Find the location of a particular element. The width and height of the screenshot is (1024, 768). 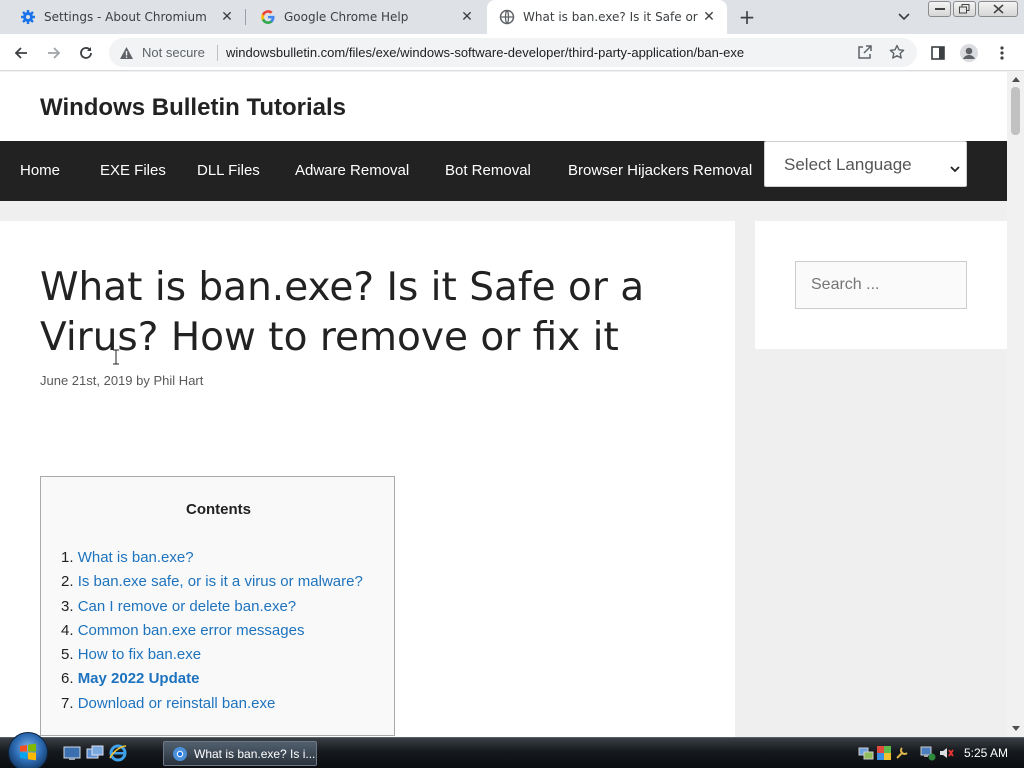

toc-link: Can I remove or delete ban.exe? is located at coordinates (187, 606).